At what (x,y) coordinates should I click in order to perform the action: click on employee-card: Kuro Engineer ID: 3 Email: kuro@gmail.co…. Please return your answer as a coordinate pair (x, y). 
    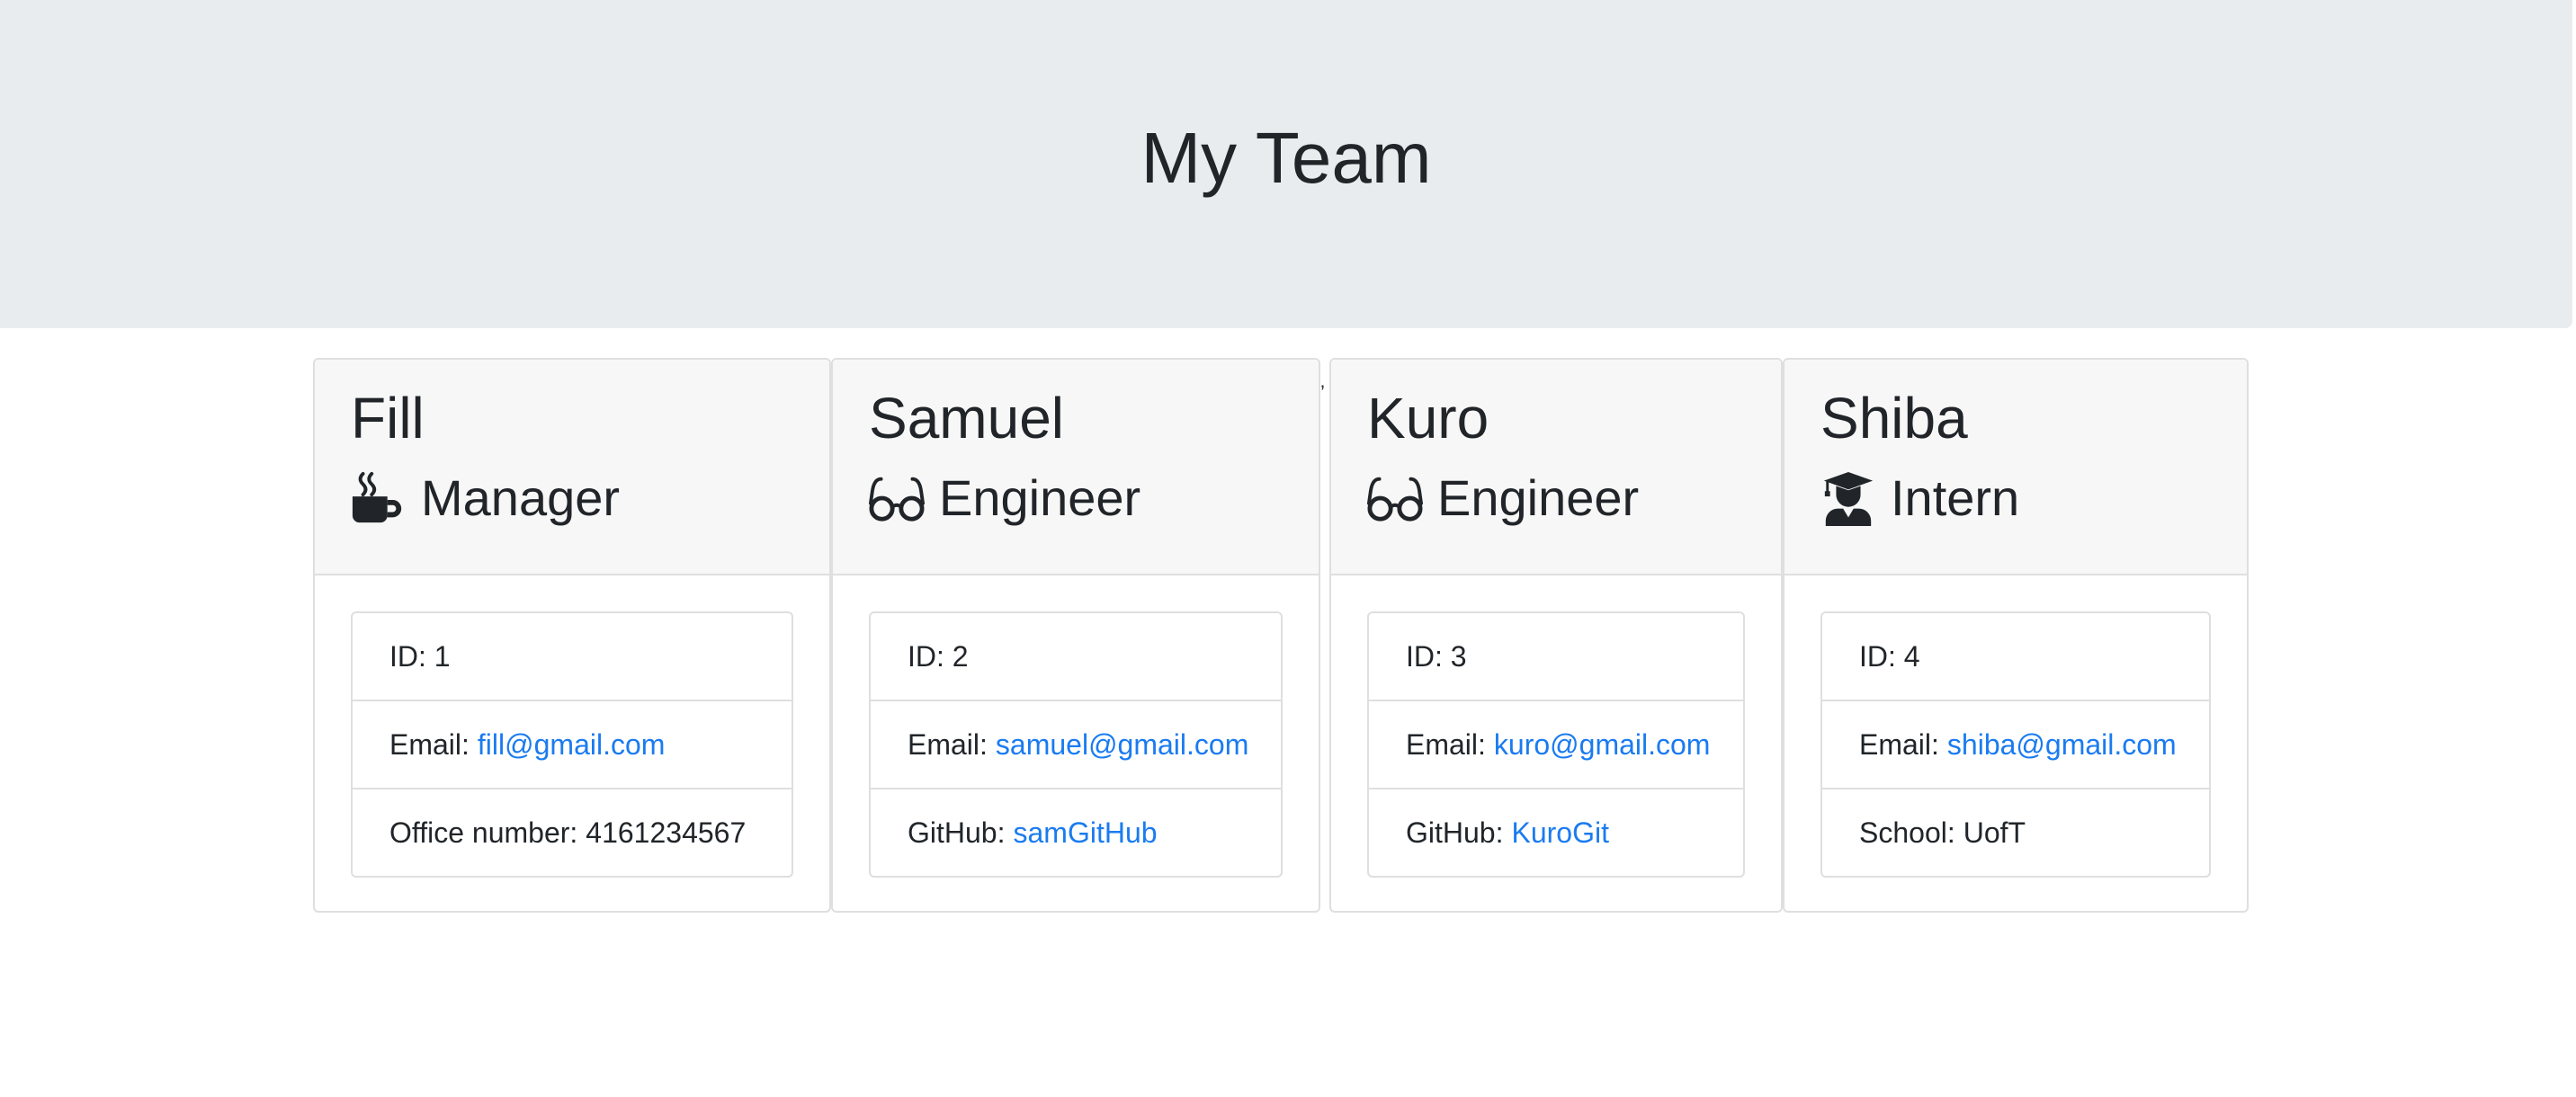
    Looking at the image, I should click on (1556, 635).